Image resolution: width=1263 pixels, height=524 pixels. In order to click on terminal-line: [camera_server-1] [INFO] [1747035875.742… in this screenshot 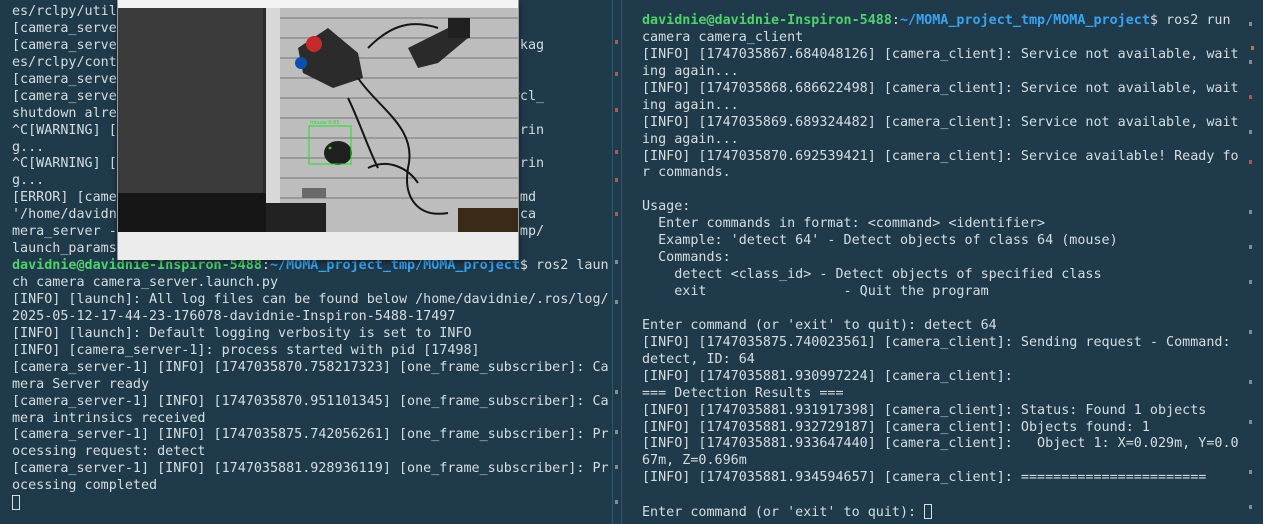, I will do `click(310, 435)`.